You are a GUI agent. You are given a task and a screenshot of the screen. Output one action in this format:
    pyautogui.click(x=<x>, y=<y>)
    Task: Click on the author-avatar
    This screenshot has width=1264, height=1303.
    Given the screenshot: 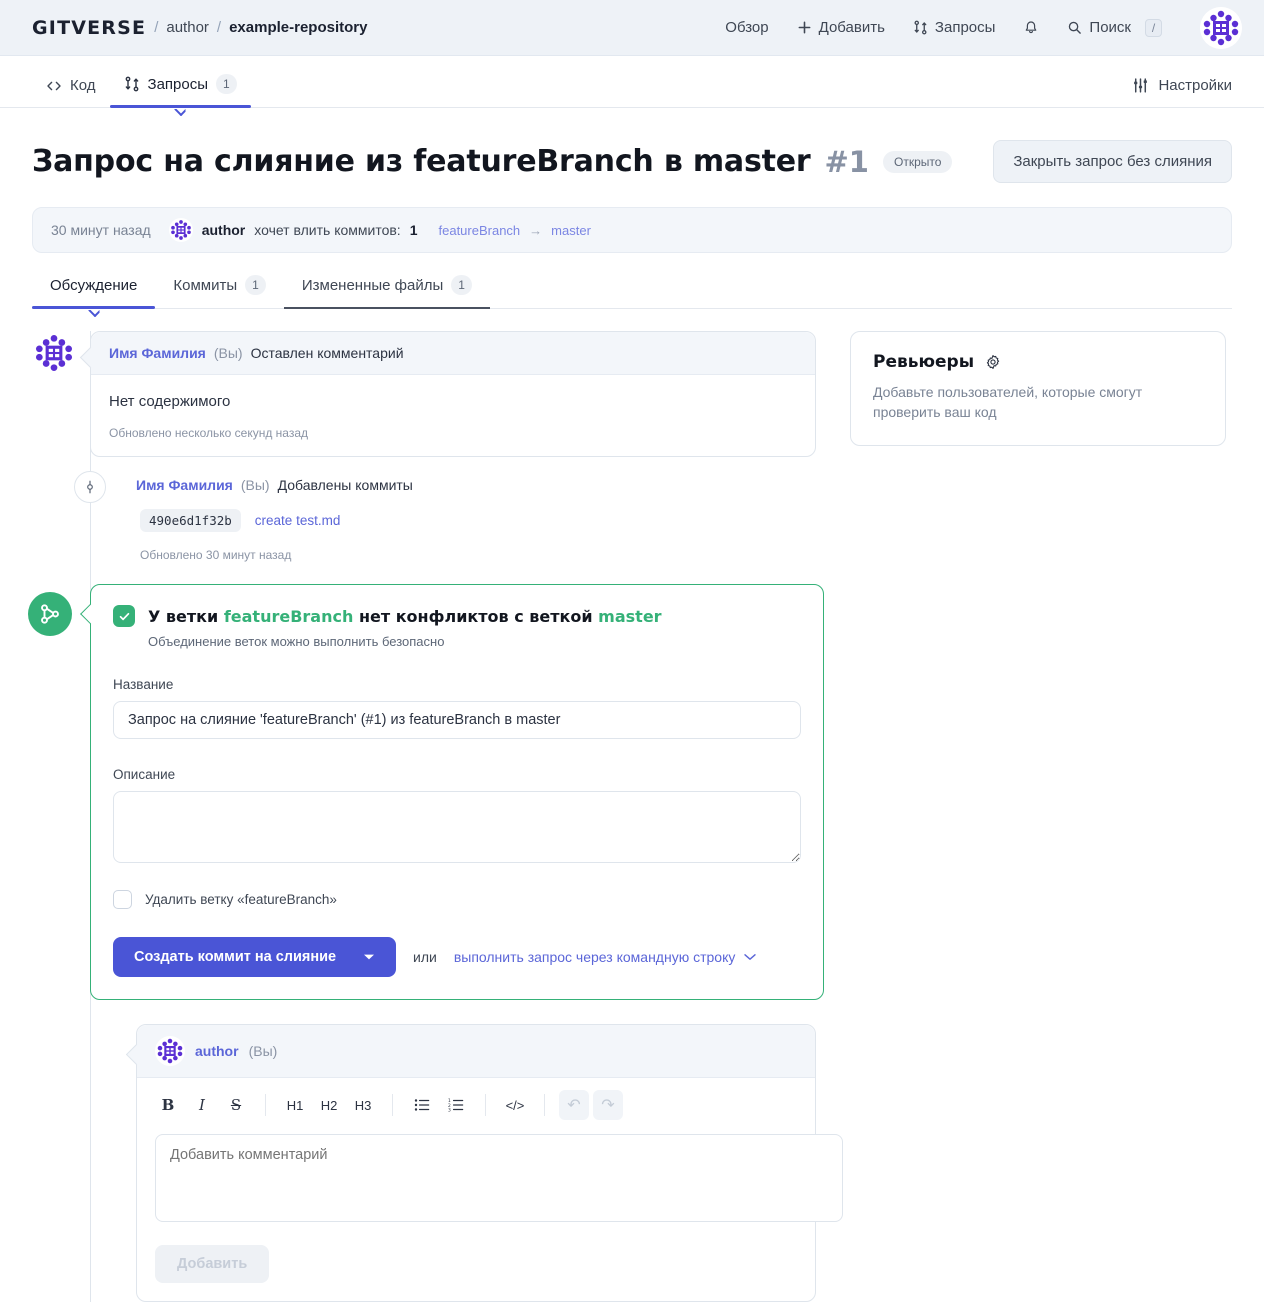 What is the action you would take?
    pyautogui.click(x=180, y=230)
    